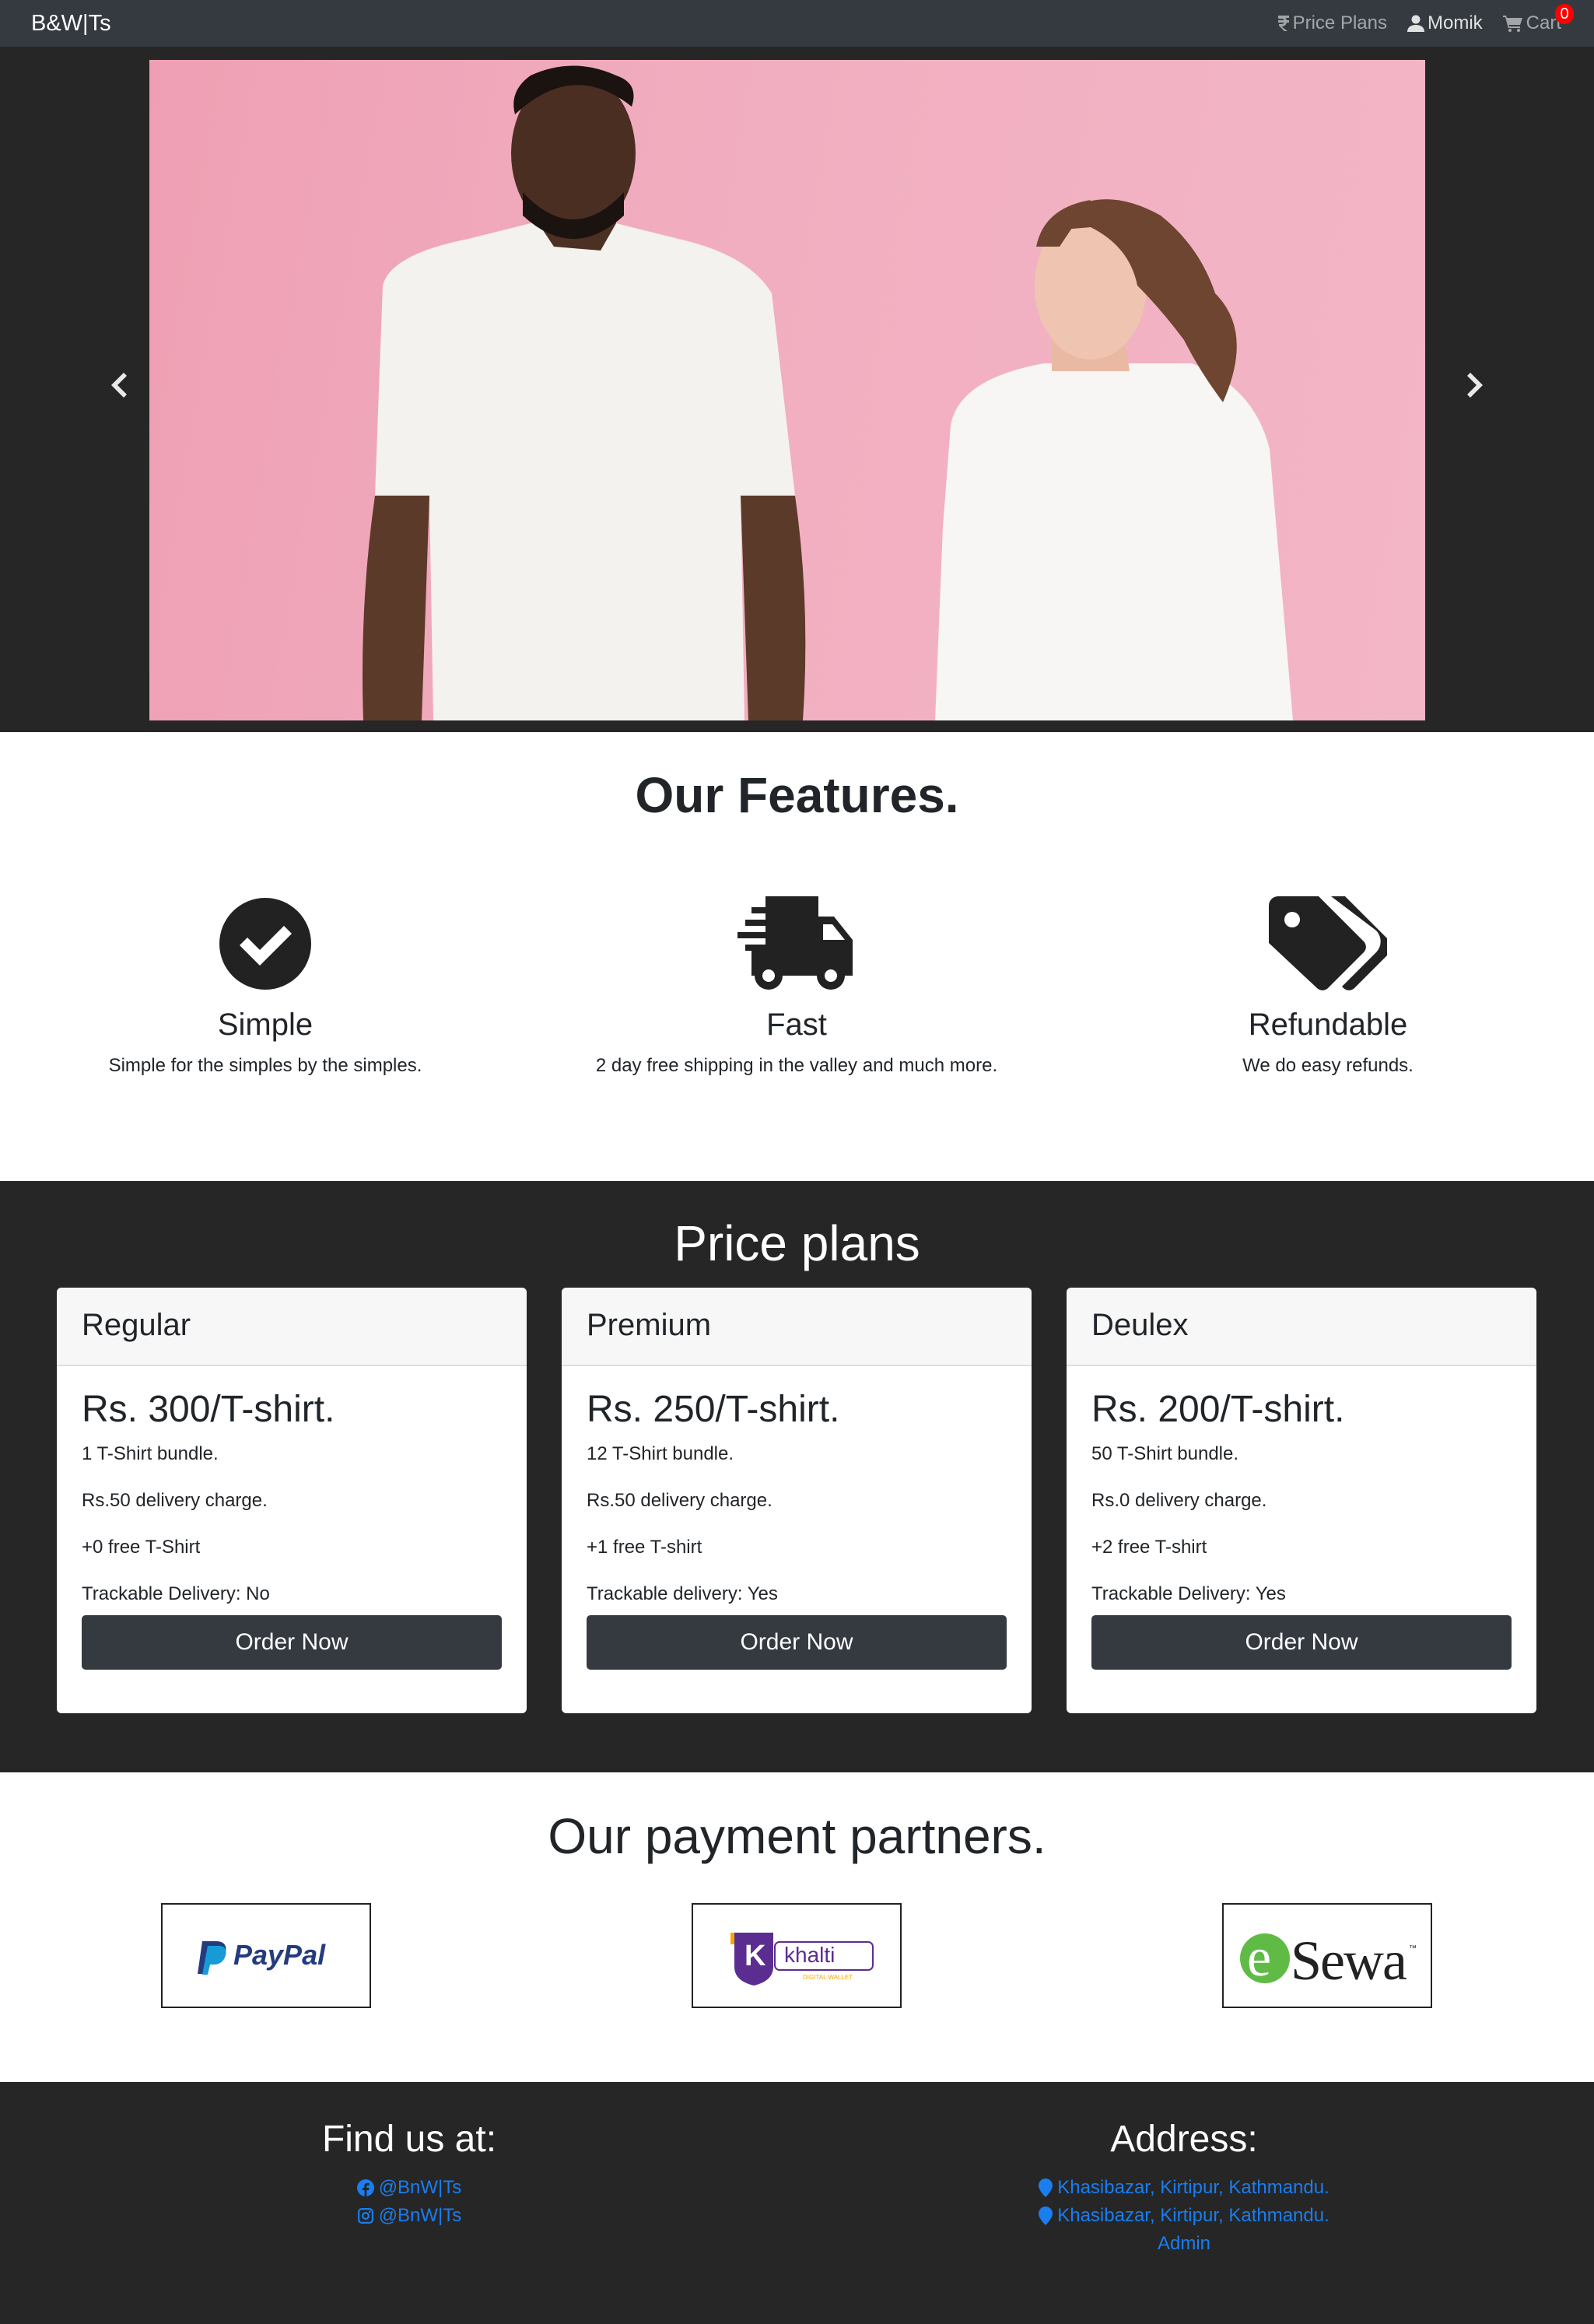  Describe the element at coordinates (1165, 1453) in the screenshot. I see `plan-bundle: 50 T-Shirt bundle.` at that location.